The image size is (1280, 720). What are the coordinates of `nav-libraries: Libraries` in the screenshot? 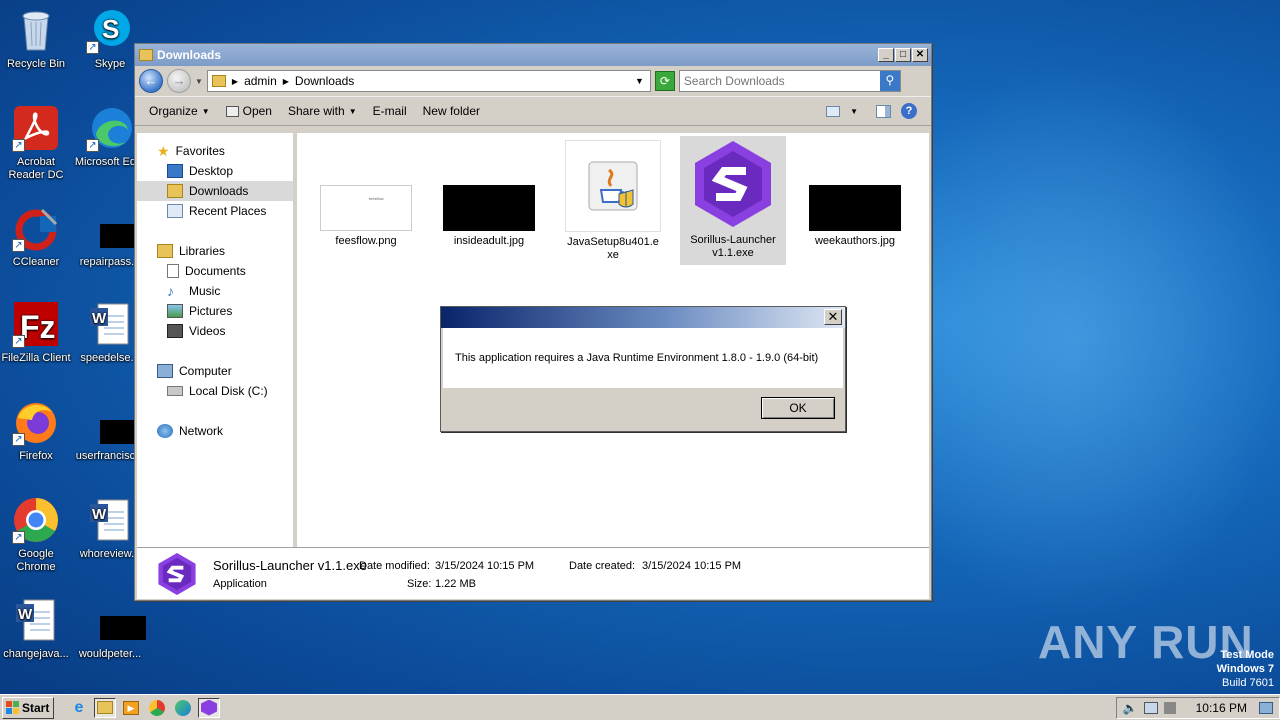 It's located at (215, 251).